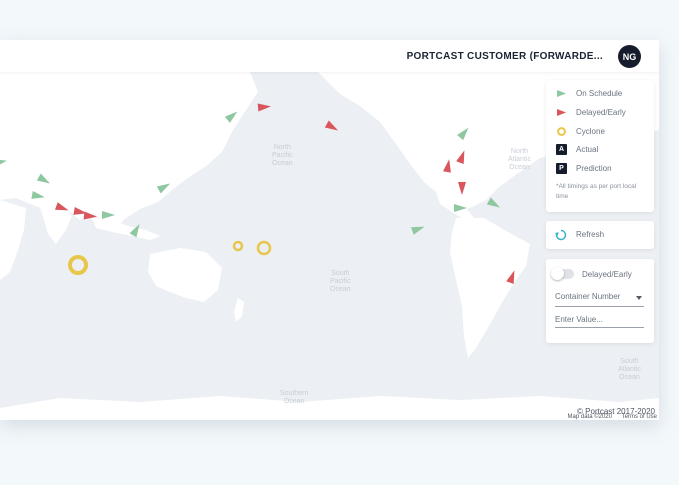 This screenshot has width=679, height=485. I want to click on chevron-down-icon, so click(639, 298).